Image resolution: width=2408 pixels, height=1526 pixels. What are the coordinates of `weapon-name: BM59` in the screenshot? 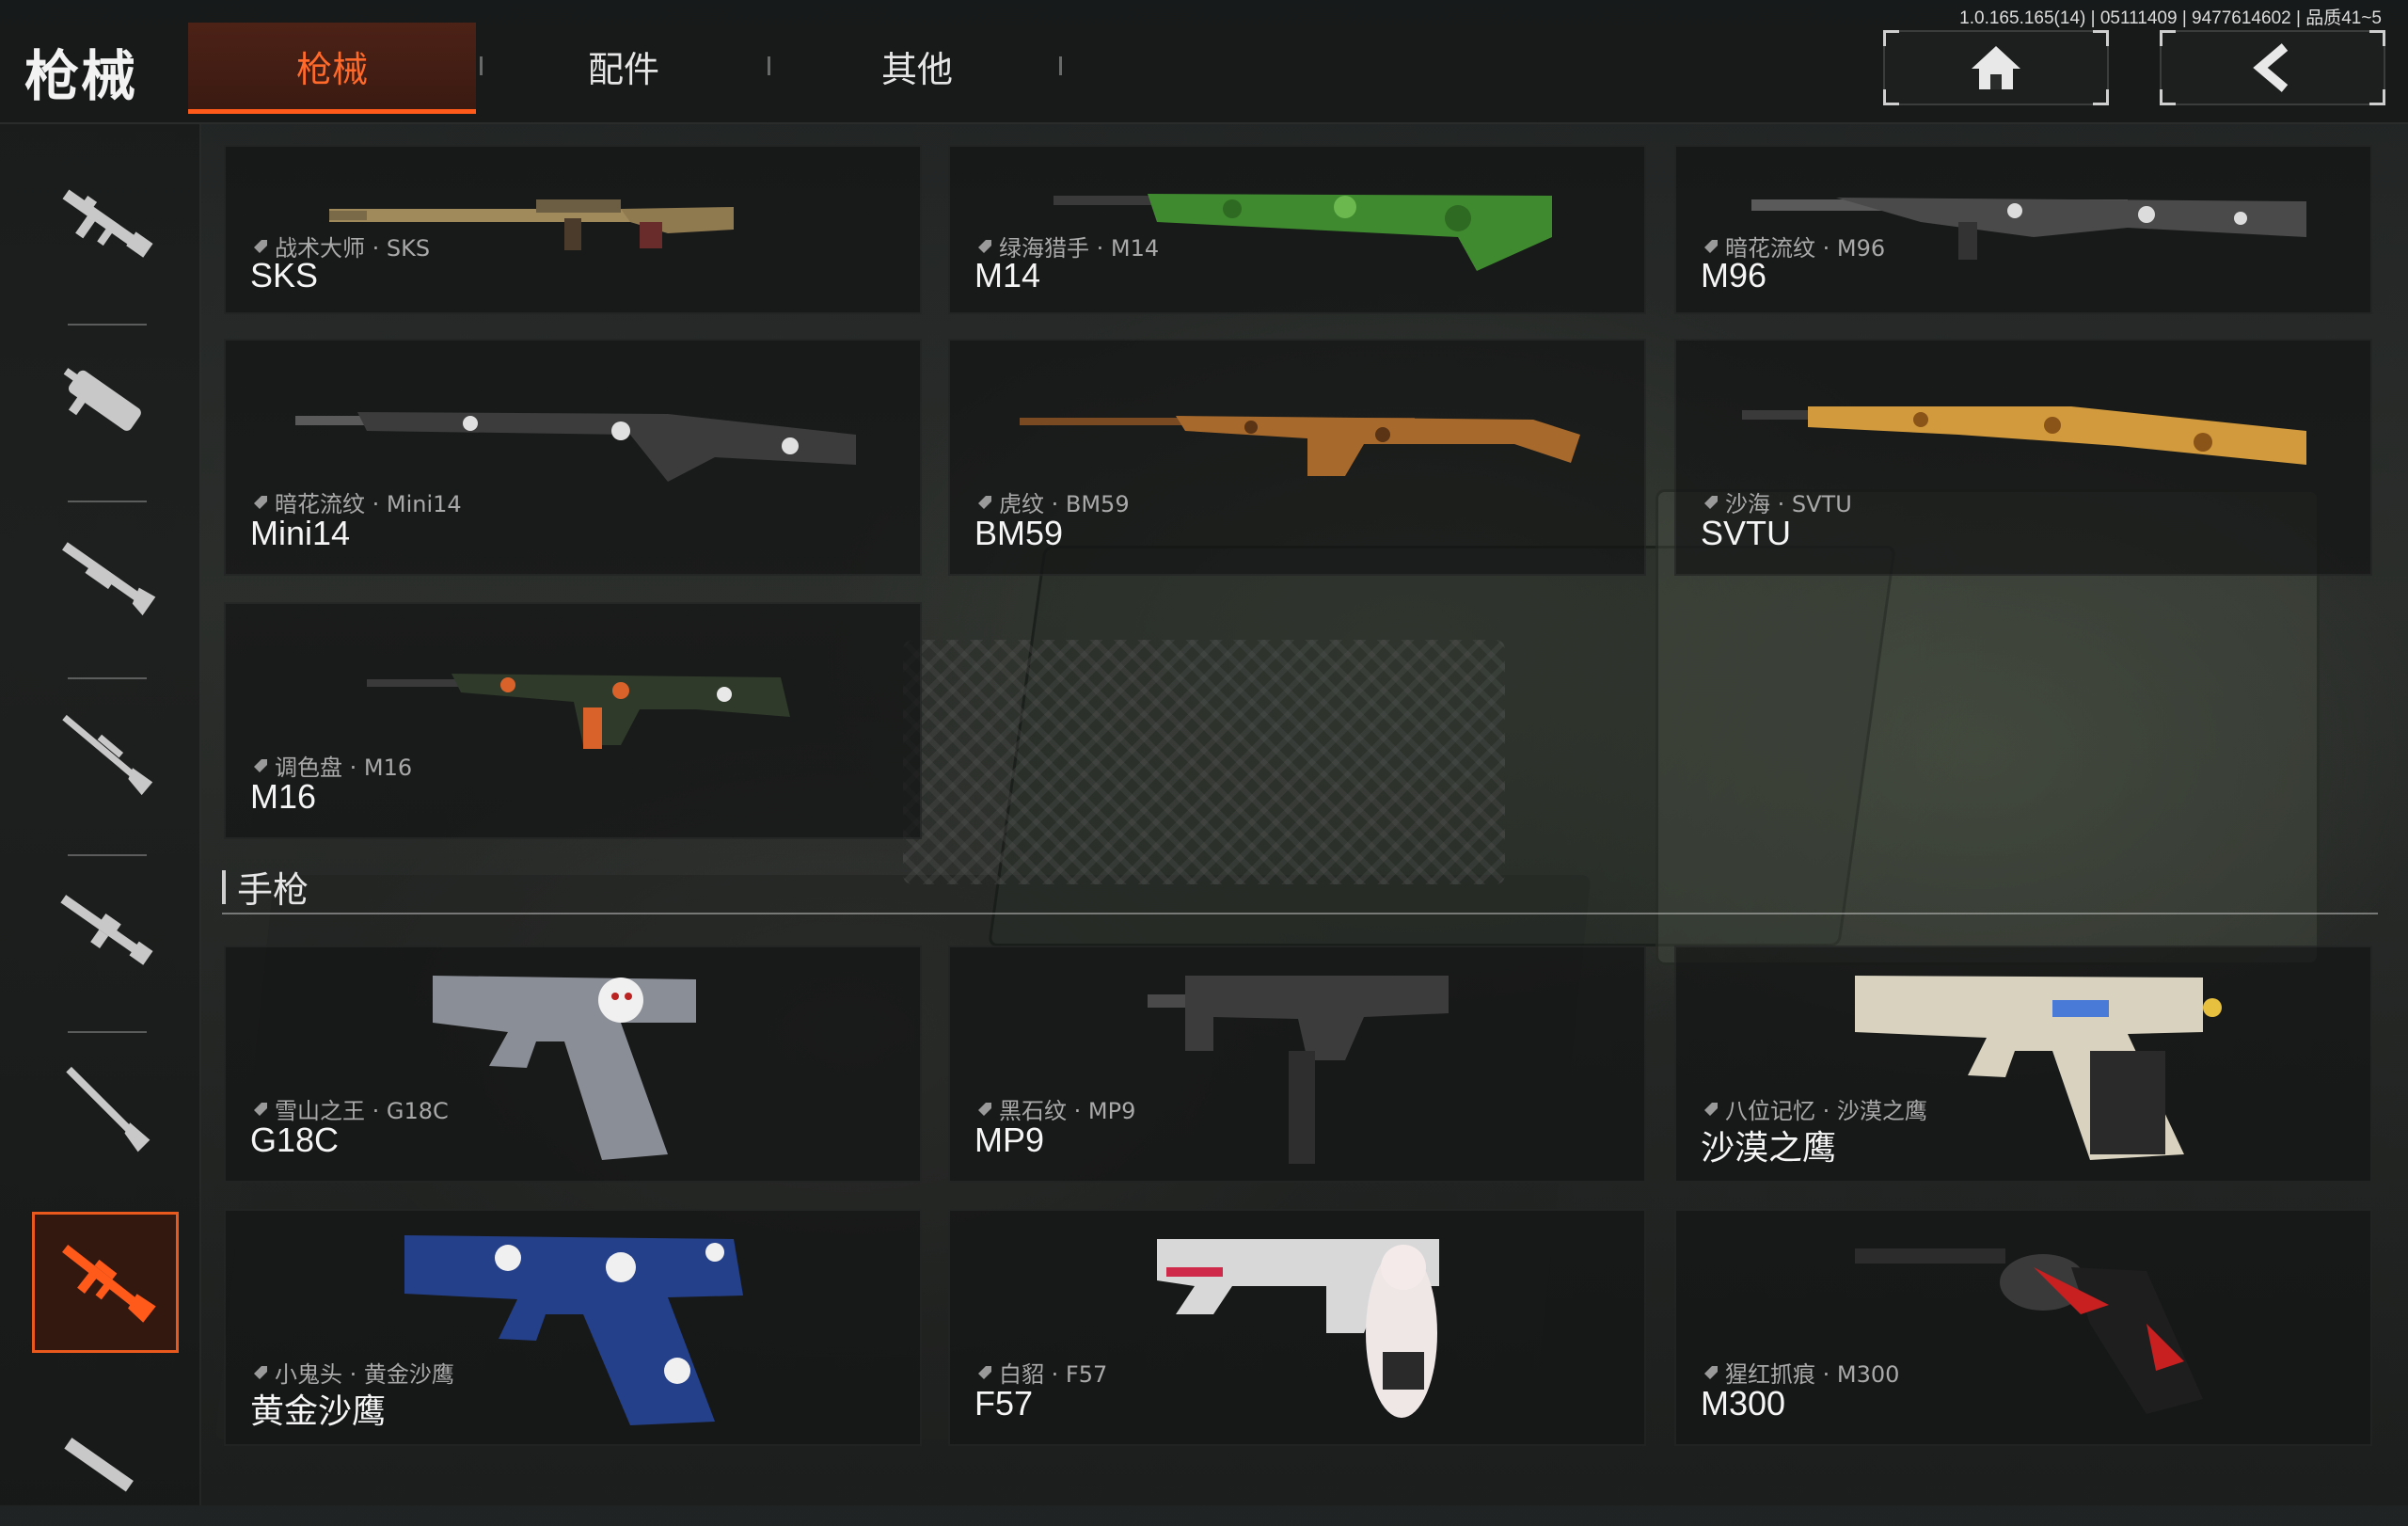 It's located at (1019, 533).